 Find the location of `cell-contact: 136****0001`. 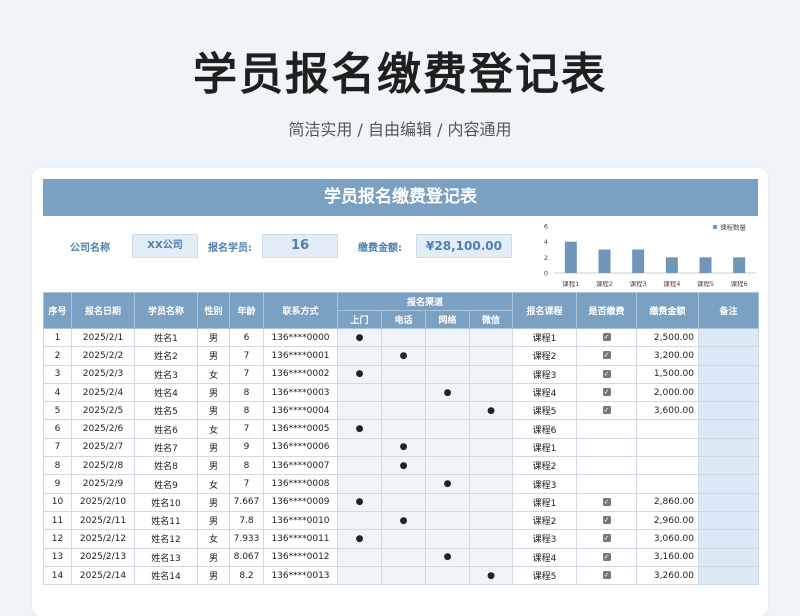

cell-contact: 136****0001 is located at coordinates (300, 356).